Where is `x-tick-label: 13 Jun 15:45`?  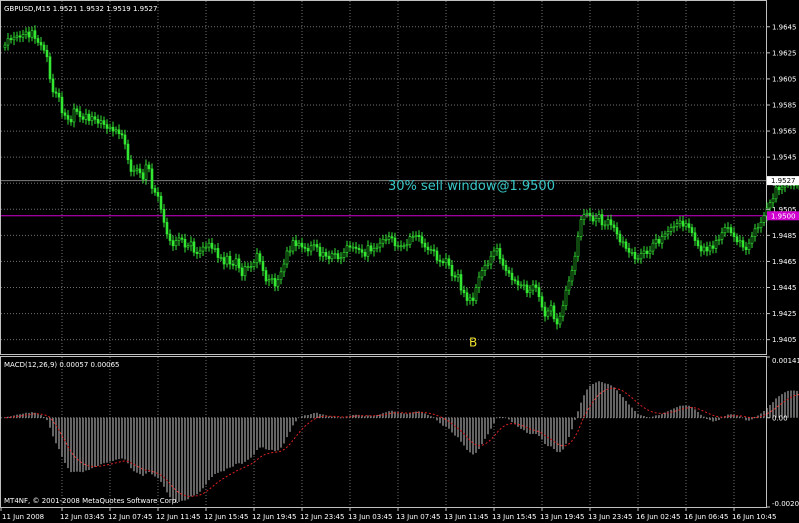
x-tick-label: 13 Jun 15:45 is located at coordinates (514, 517).